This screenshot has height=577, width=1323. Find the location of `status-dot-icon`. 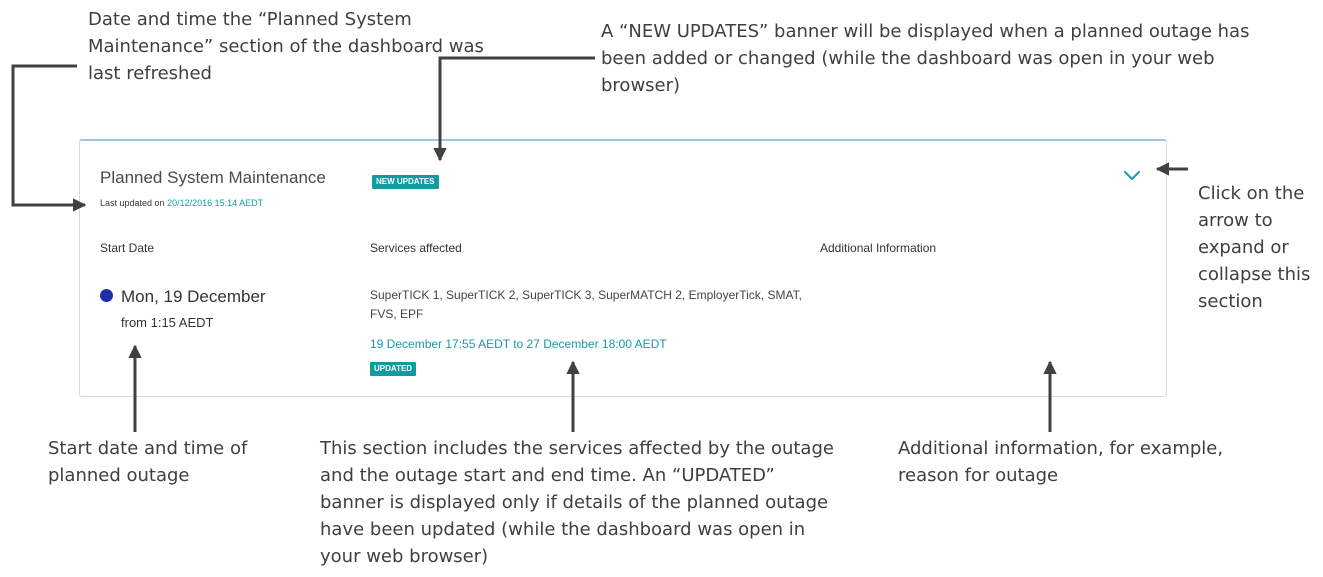

status-dot-icon is located at coordinates (106, 295).